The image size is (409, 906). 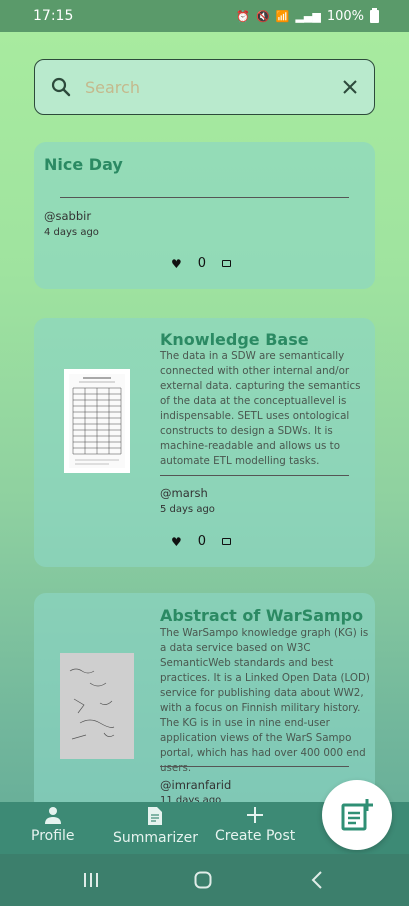 I want to click on post-card: Nice Day @sabbir 4 days ago ♥ 0, so click(x=204, y=215).